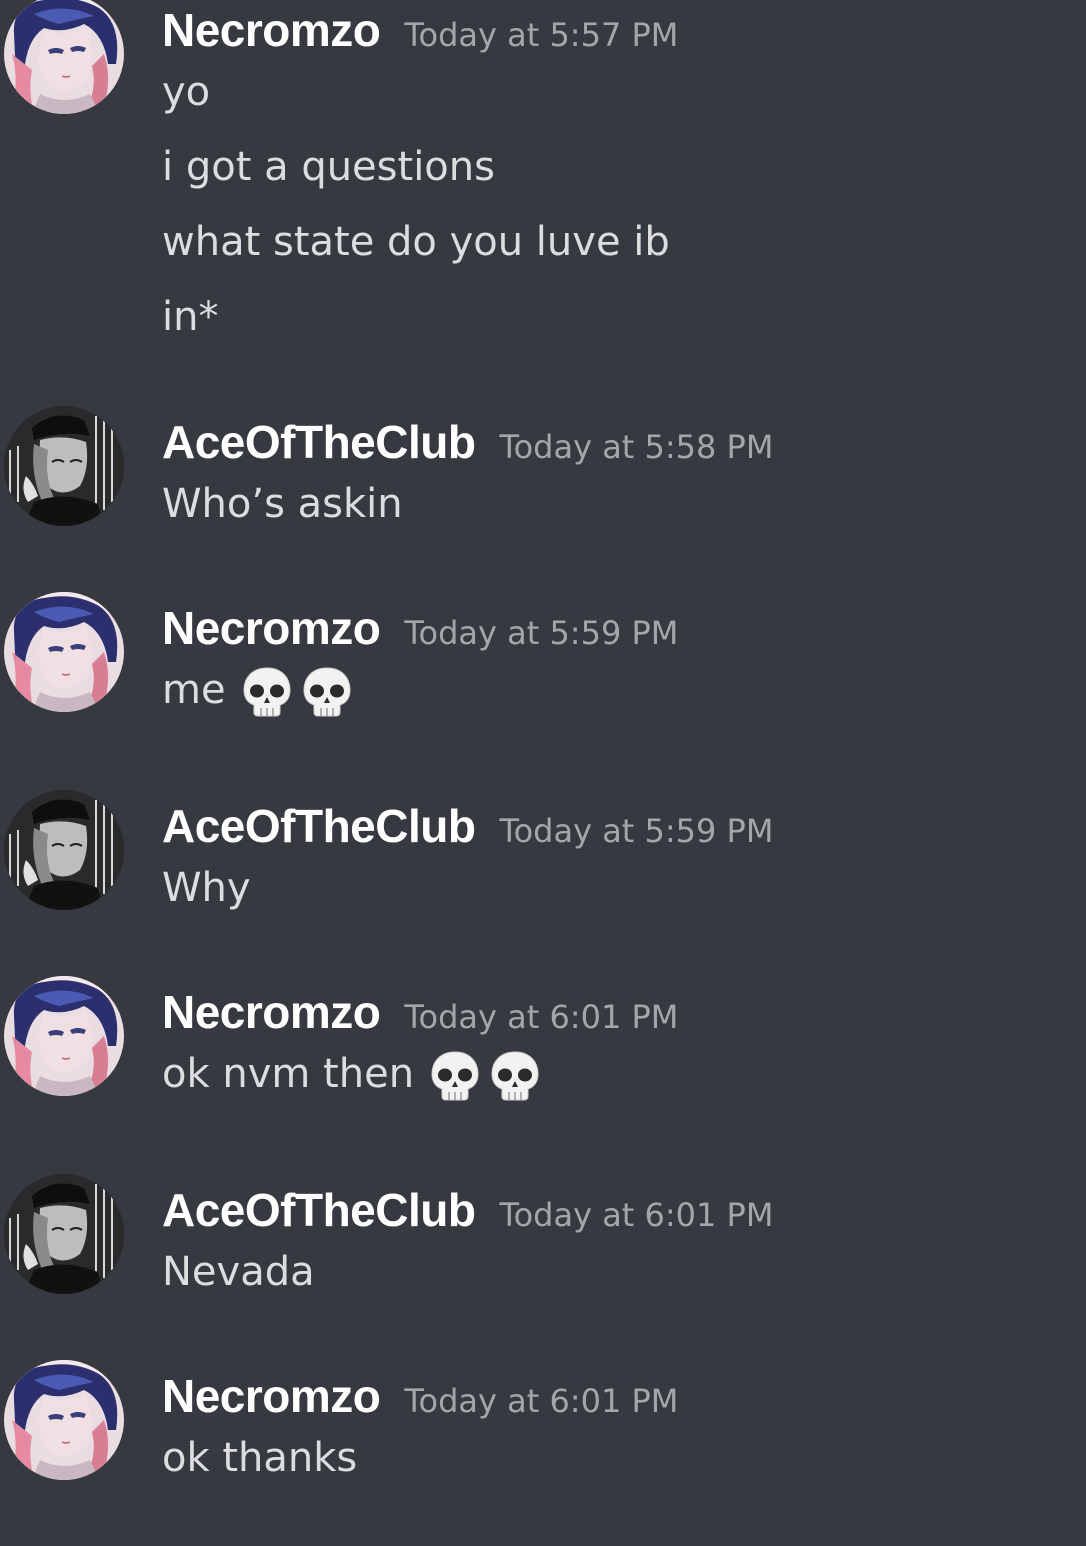  I want to click on message-text: me, so click(257, 697).